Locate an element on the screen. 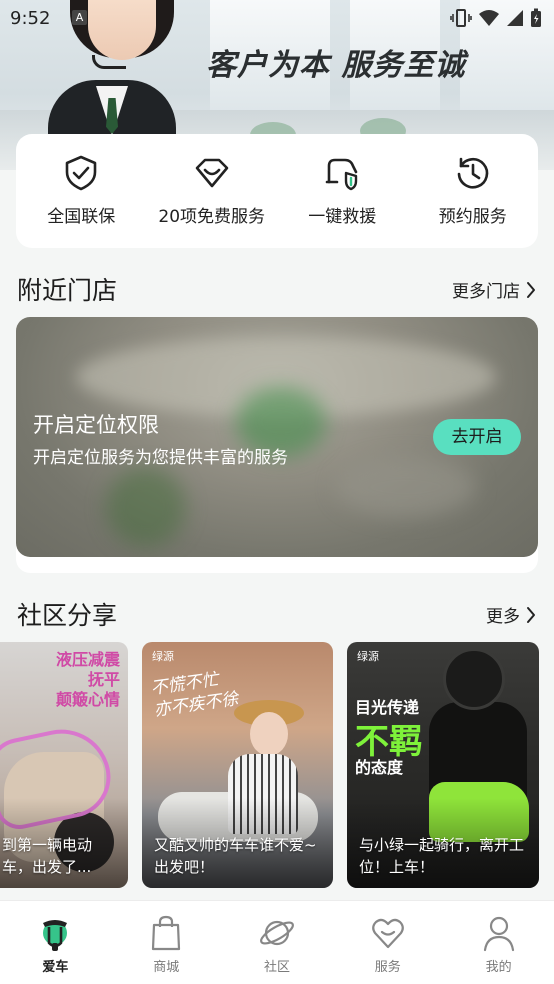 This screenshot has width=554, height=984. wifi-icon is located at coordinates (489, 18).